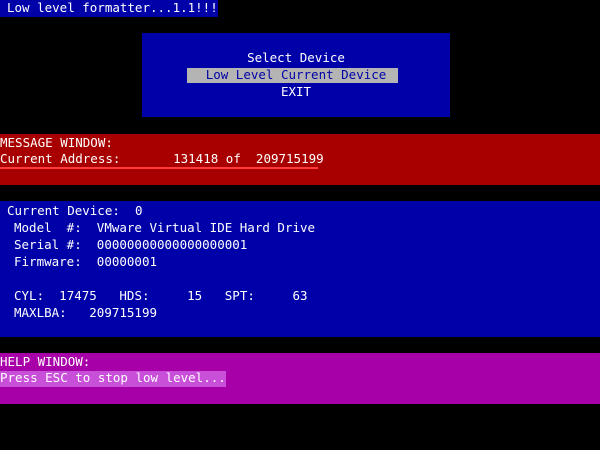 This screenshot has width=600, height=450. Describe the element at coordinates (123, 312) in the screenshot. I see `maxlba-value: 209715199` at that location.